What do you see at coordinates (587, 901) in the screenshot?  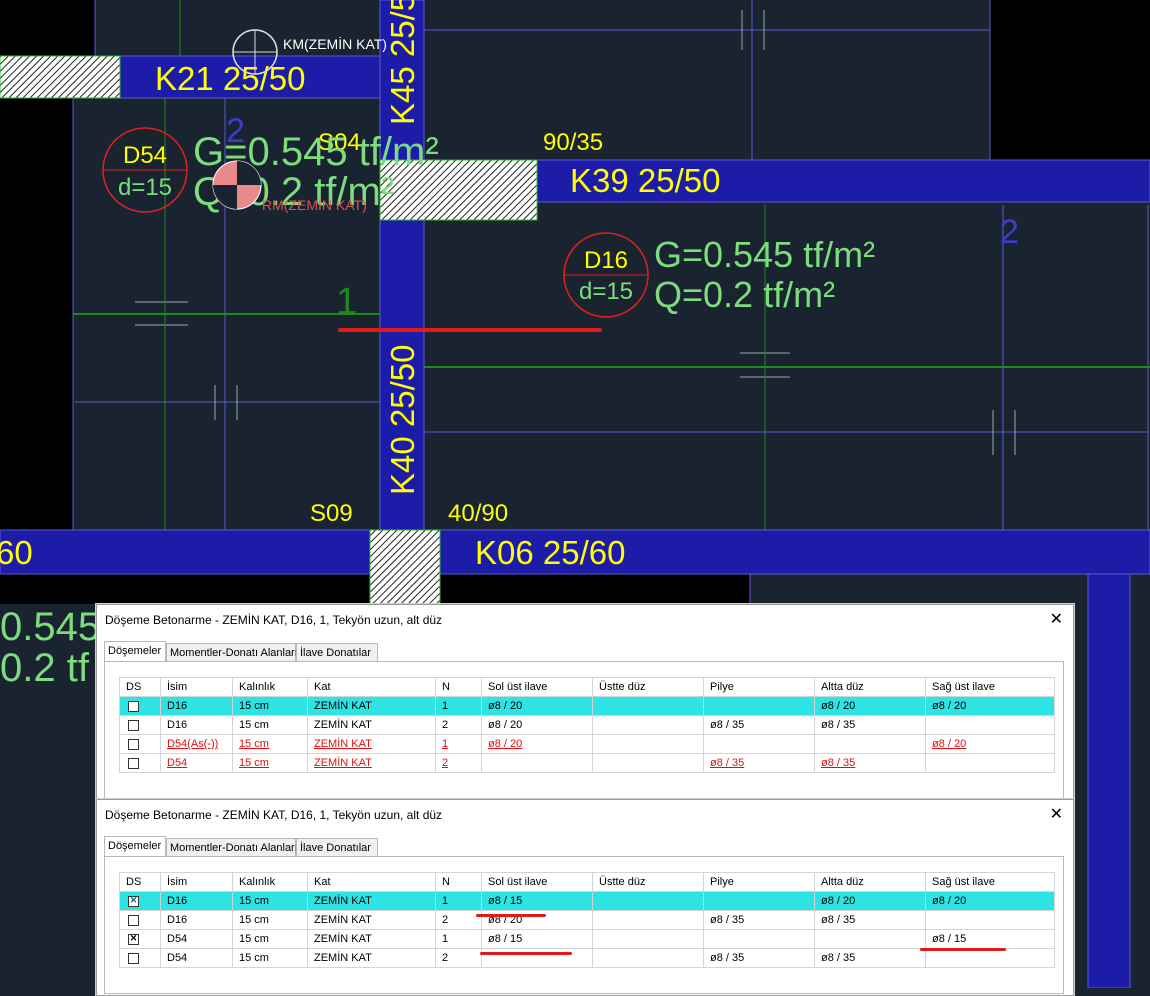 I see `table-row: D1615 cmZEMİN KAT1ø8 / 15 ø8 / 20ø8 / 20` at bounding box center [587, 901].